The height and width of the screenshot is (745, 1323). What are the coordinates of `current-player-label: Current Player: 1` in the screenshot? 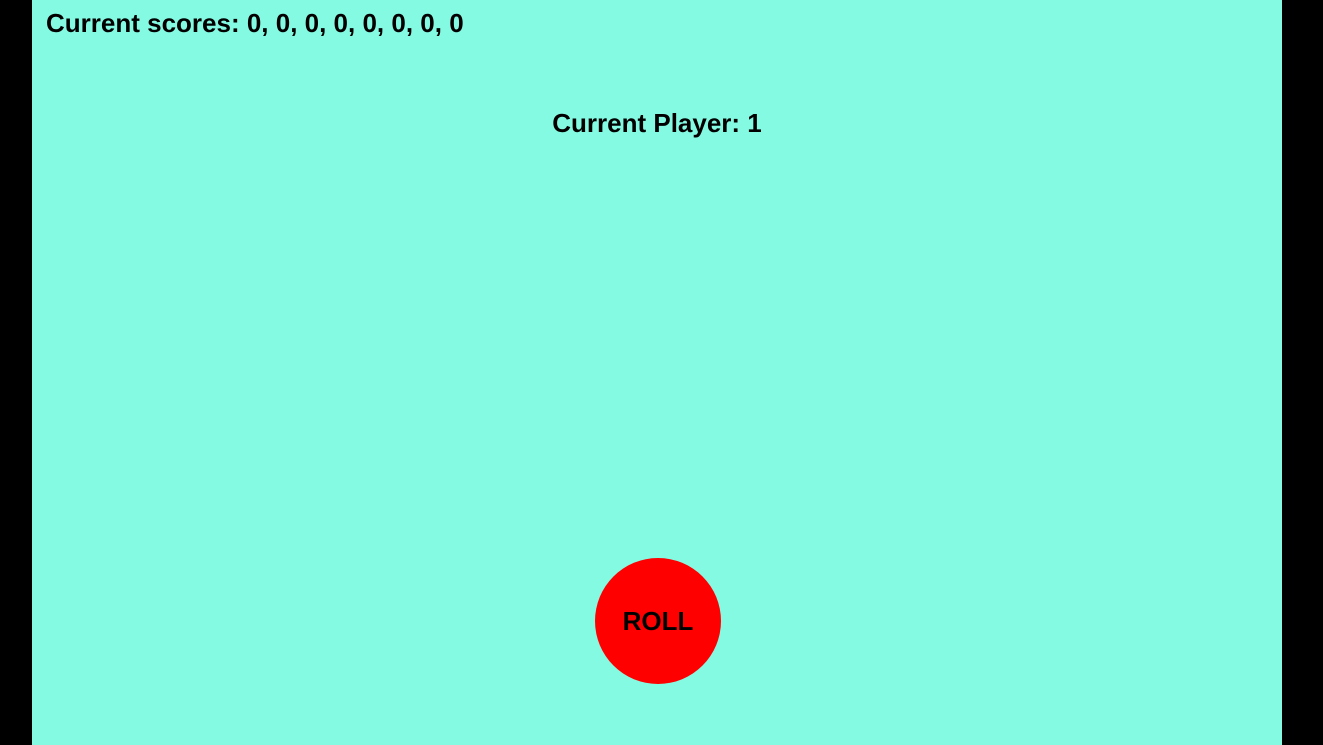 It's located at (657, 123).